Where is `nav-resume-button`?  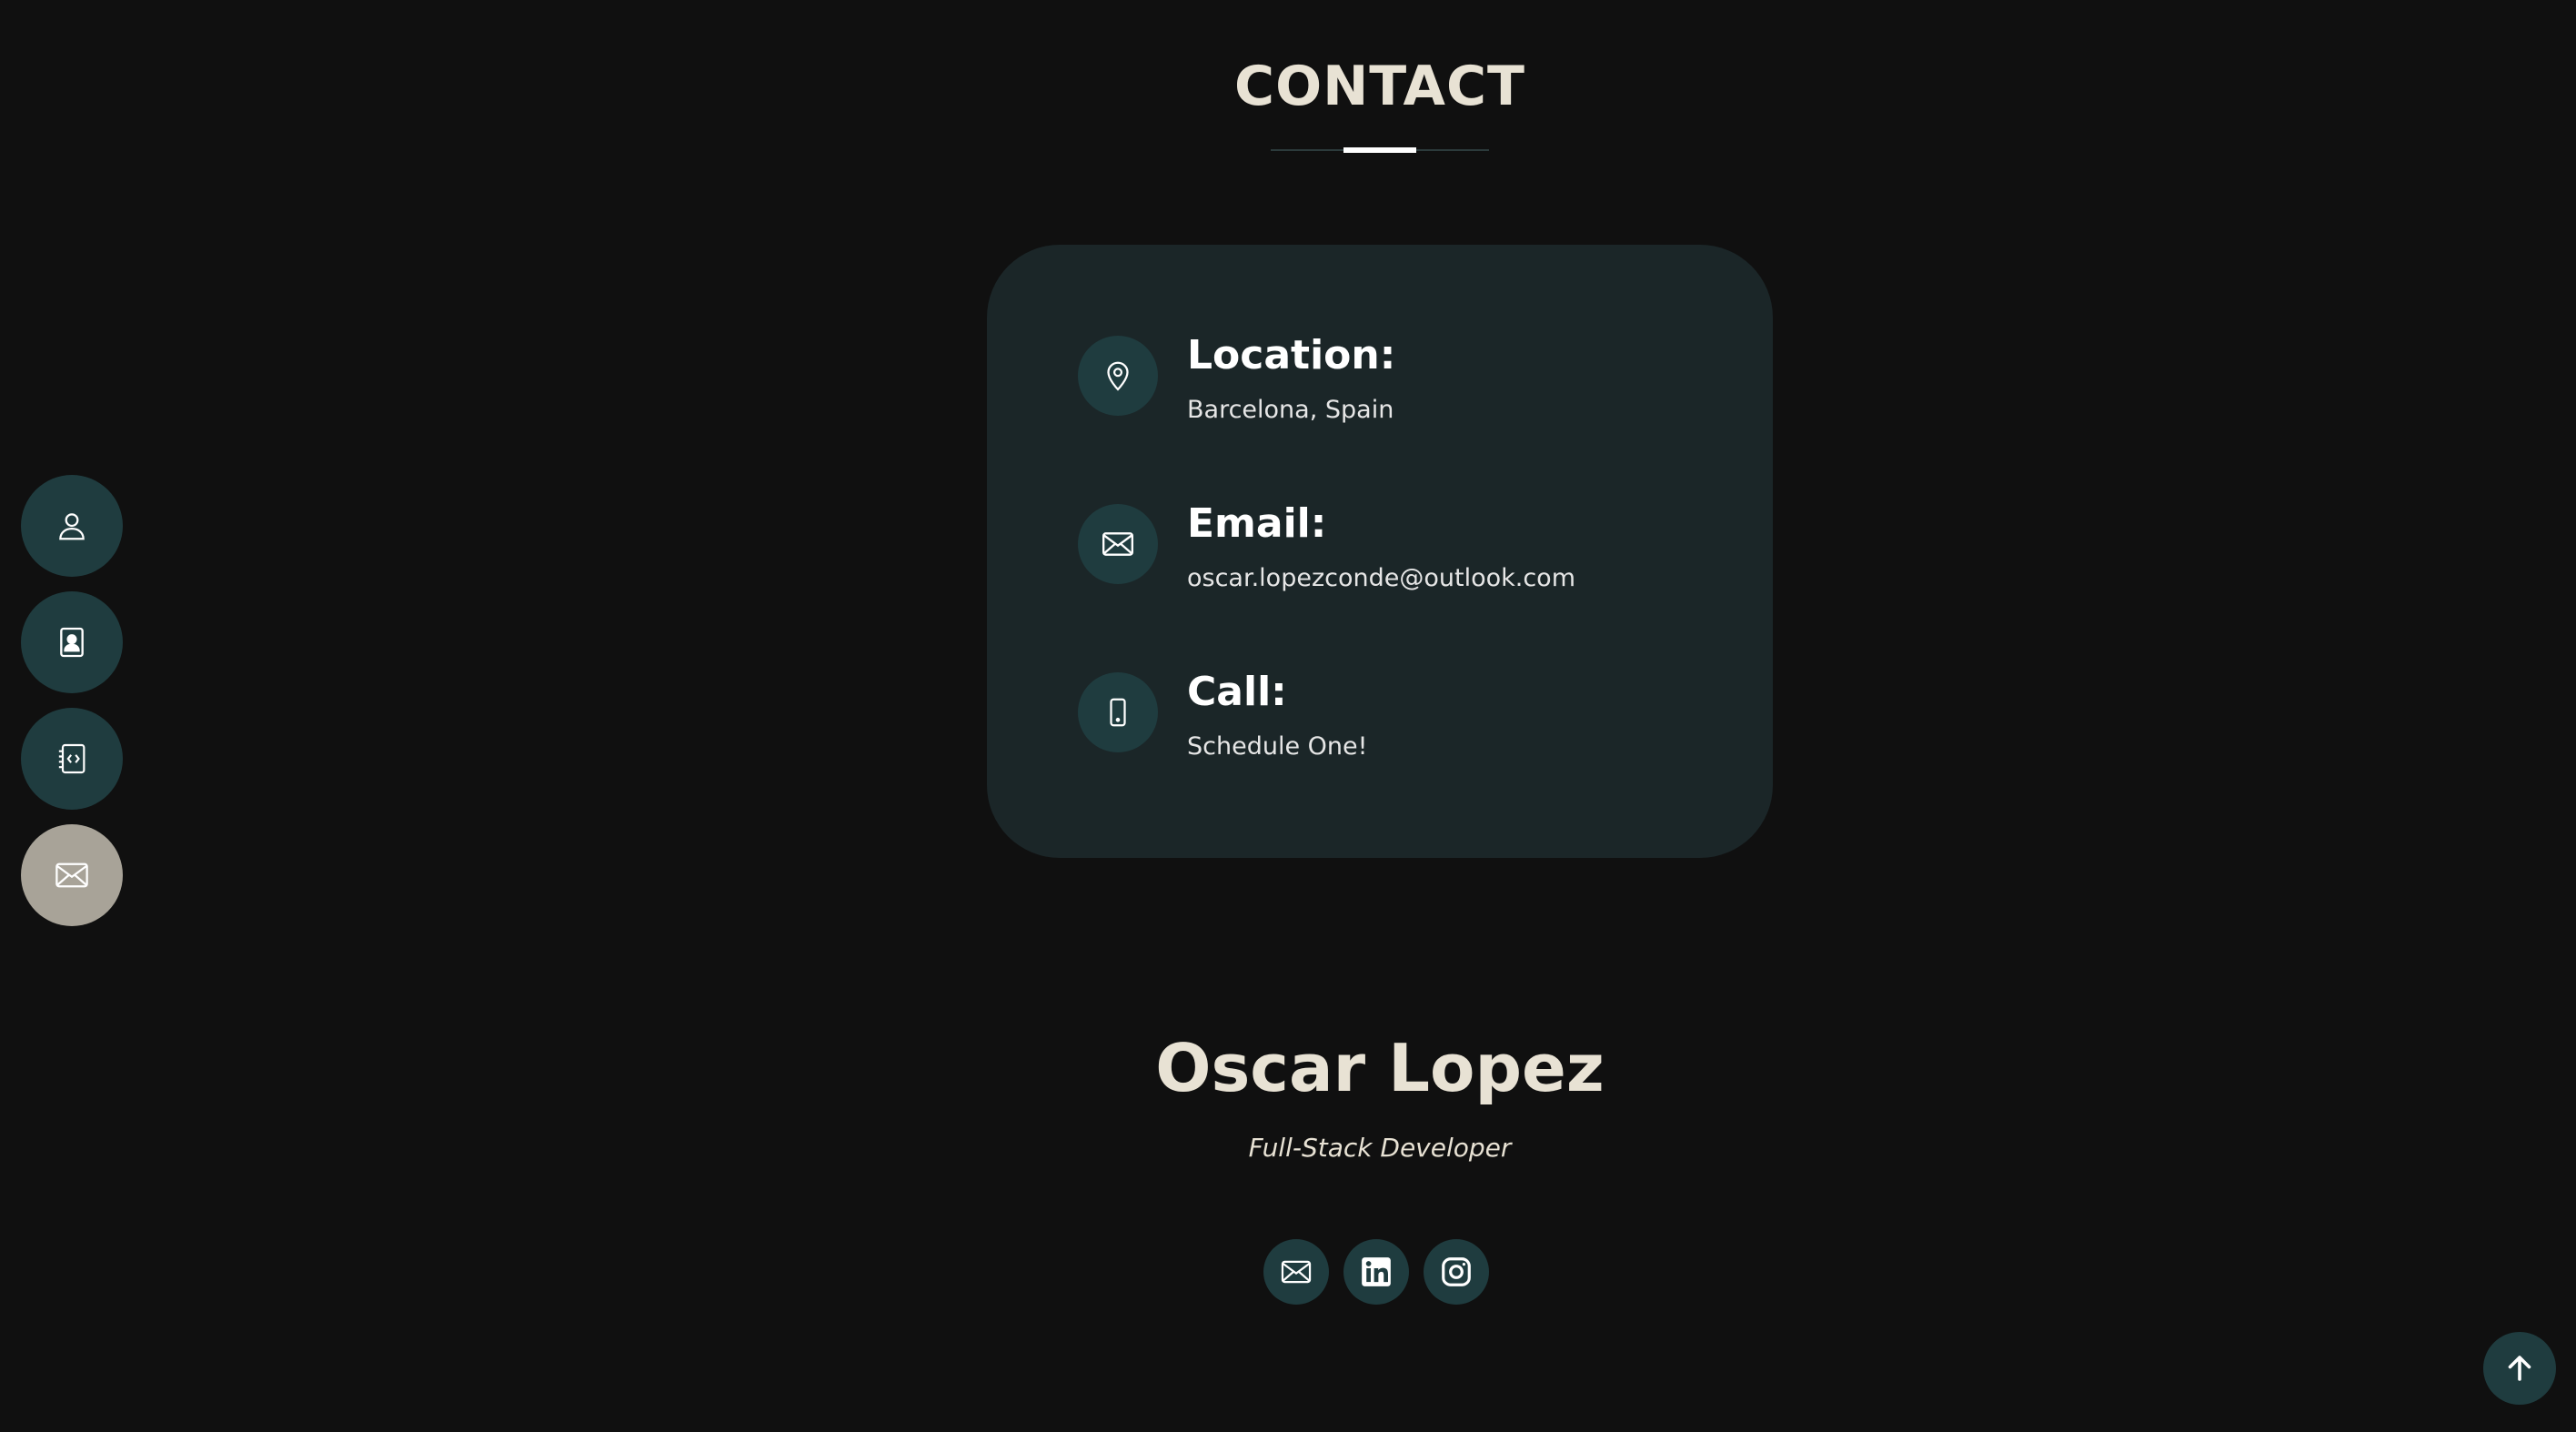
nav-resume-button is located at coordinates (72, 642).